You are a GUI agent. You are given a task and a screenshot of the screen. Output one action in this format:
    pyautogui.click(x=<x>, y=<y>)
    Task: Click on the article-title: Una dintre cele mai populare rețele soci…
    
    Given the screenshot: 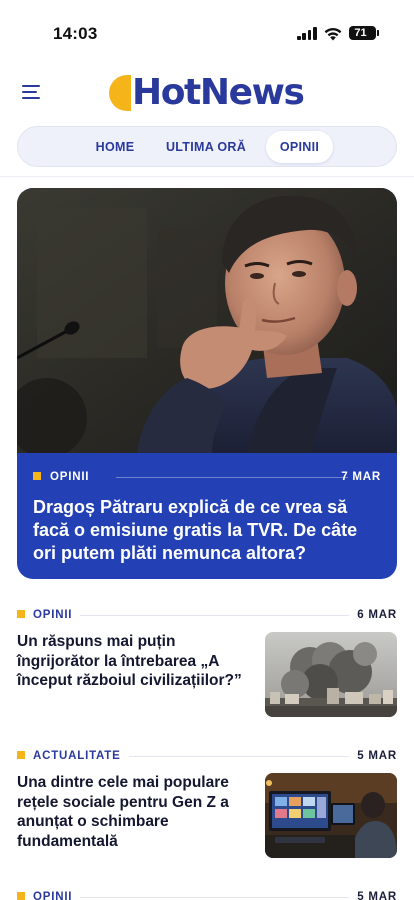 What is the action you would take?
    pyautogui.click(x=133, y=812)
    